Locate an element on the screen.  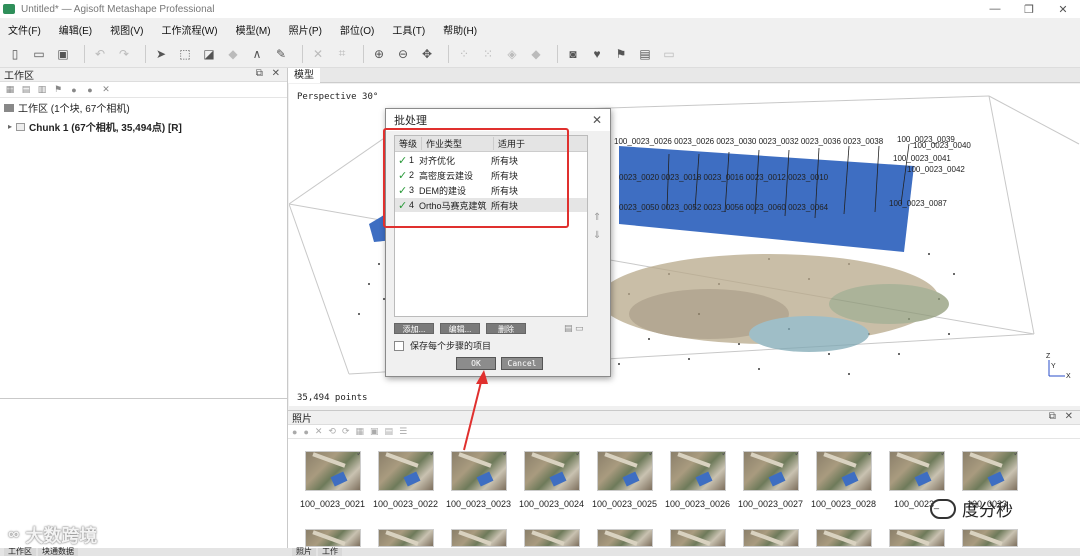
undo-icon: ↶ is located at coordinates (100, 54).